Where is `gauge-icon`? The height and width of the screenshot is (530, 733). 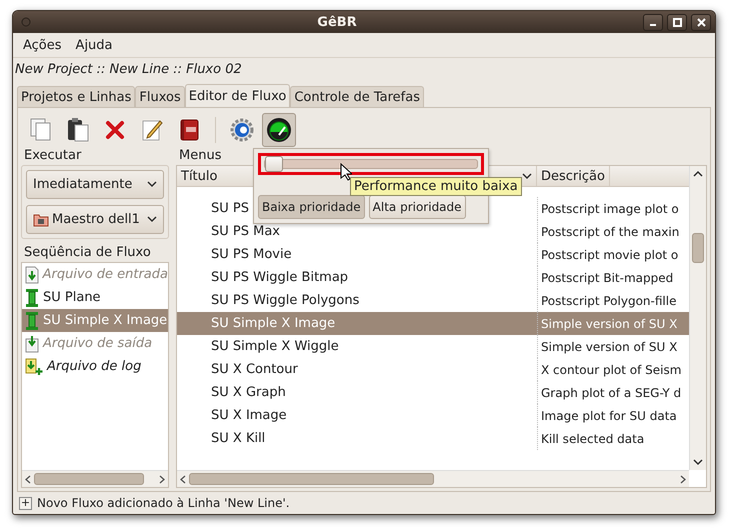
gauge-icon is located at coordinates (279, 129).